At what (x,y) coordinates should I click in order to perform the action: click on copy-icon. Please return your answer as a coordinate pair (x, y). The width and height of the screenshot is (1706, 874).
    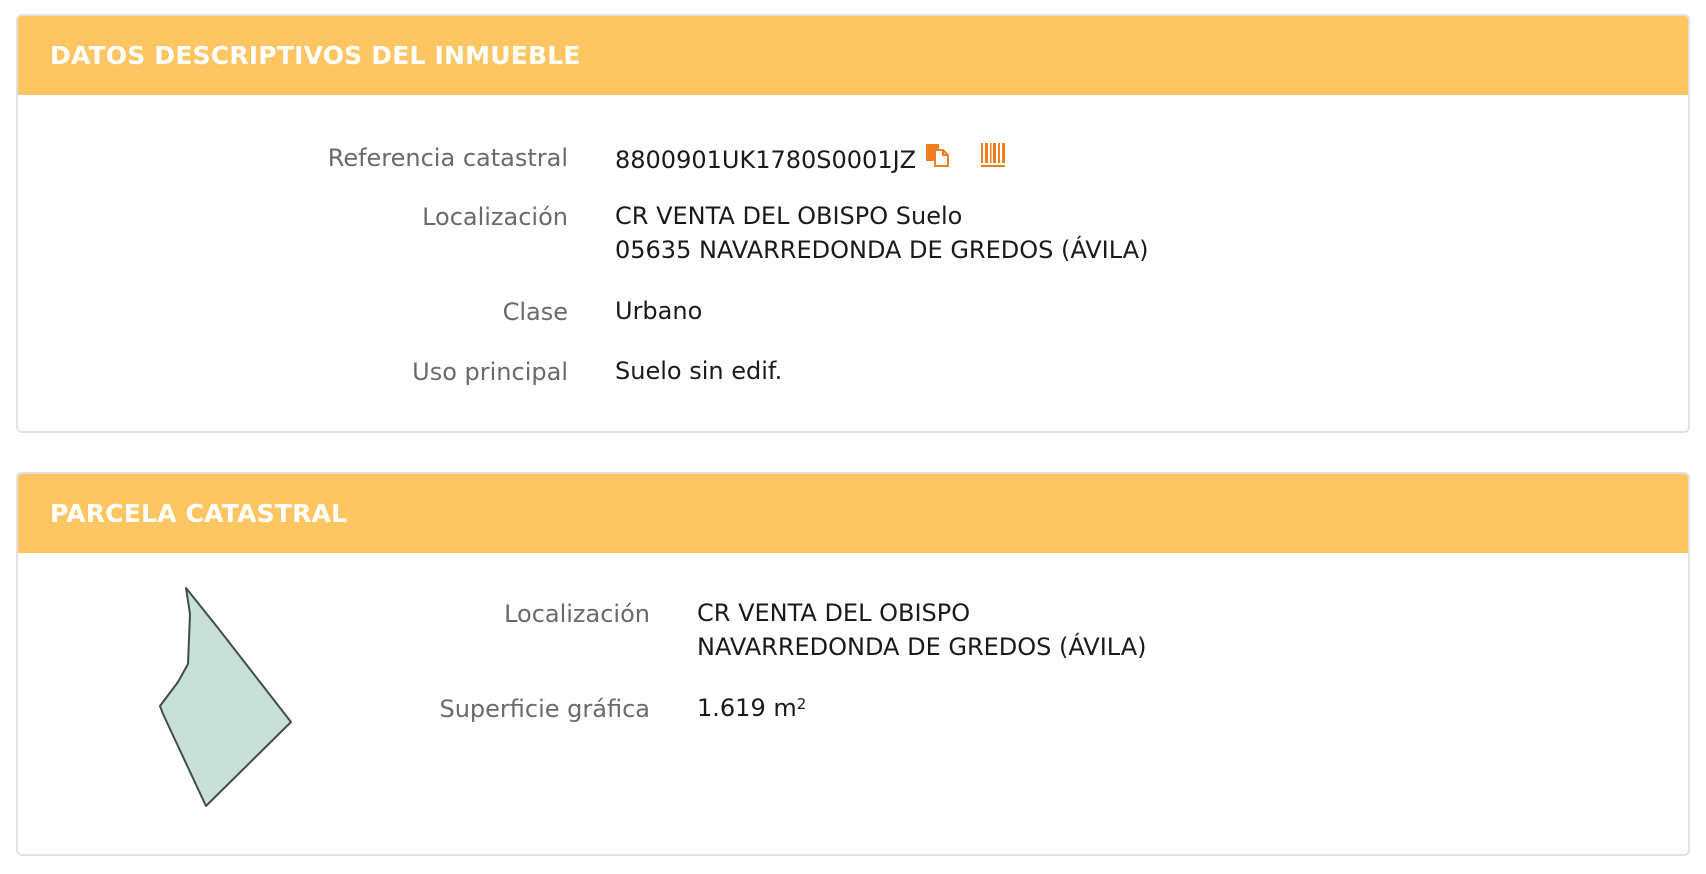
    Looking at the image, I should click on (937, 159).